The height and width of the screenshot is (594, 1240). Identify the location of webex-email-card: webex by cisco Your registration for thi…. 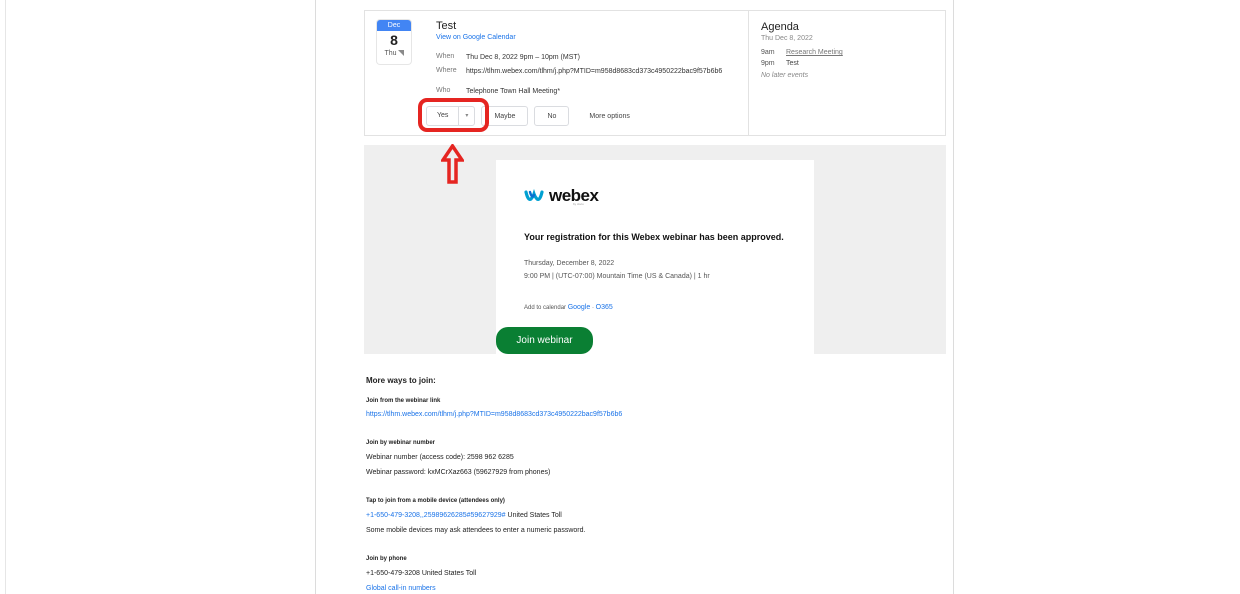
(655, 257).